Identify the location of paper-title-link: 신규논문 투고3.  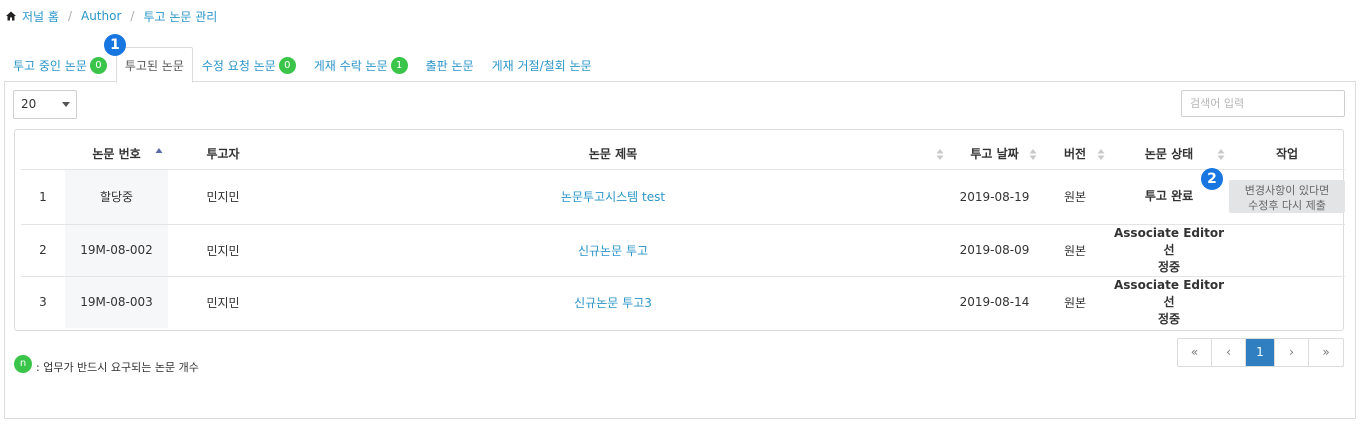
(613, 303).